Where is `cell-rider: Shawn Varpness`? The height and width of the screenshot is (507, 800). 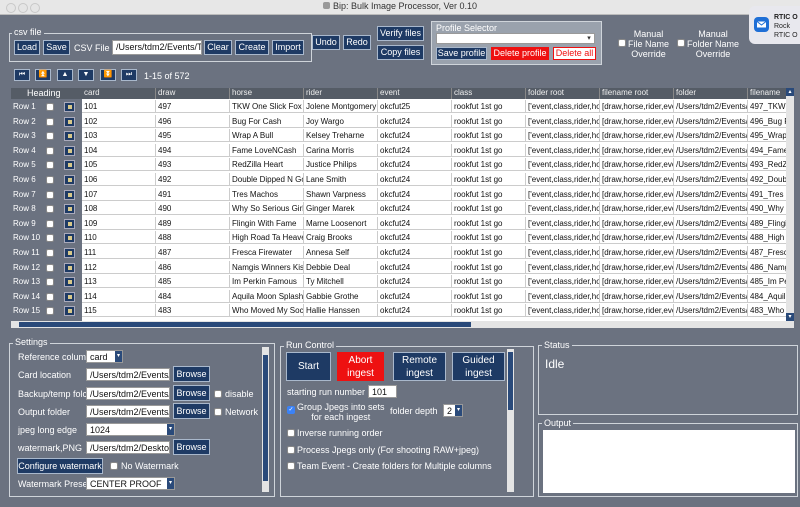 cell-rider: Shawn Varpness is located at coordinates (341, 194).